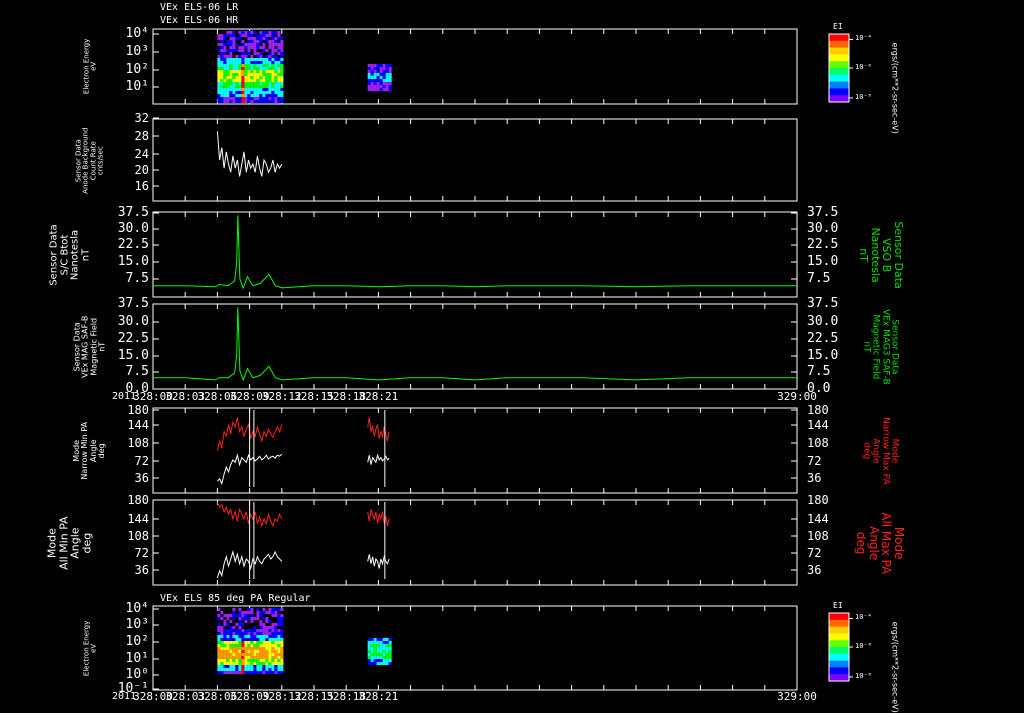 Image resolution: width=1024 pixels, height=713 pixels. Describe the element at coordinates (475, 346) in the screenshot. I see `panel-frame-vex-mag-saf-b` at that location.